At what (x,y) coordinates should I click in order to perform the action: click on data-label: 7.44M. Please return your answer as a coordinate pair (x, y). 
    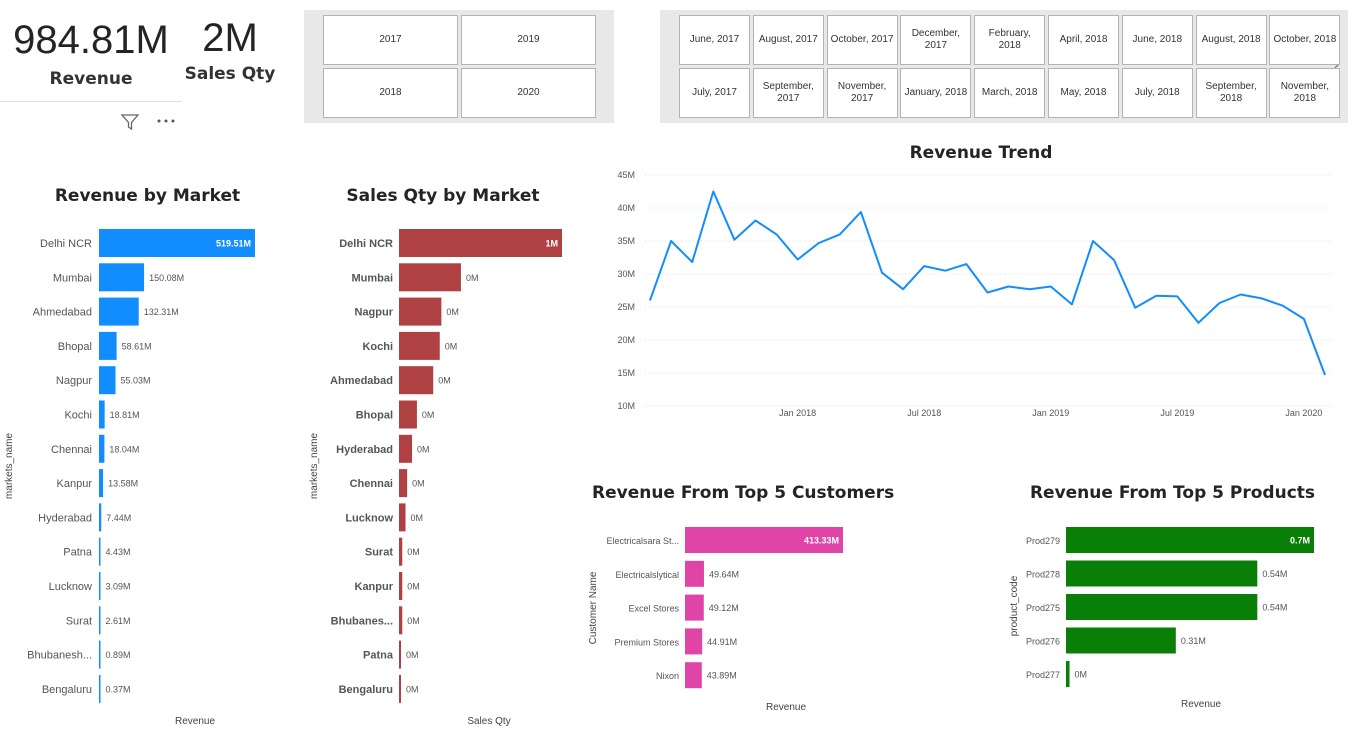
    Looking at the image, I should click on (118, 518).